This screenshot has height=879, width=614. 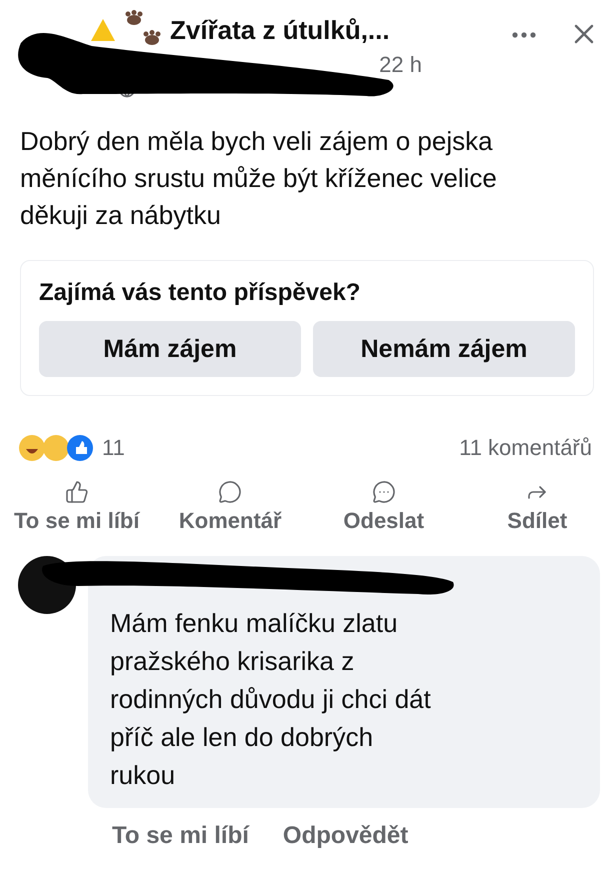 I want to click on interest-button: Mám zájem, so click(x=170, y=349).